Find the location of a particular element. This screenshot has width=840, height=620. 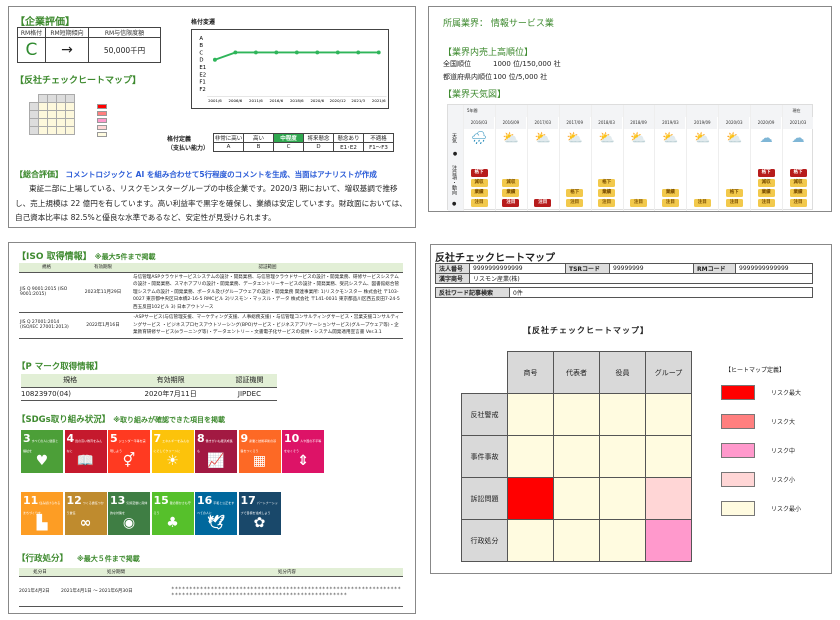

rm-table: RM格付 RM短期傾向 RM与信限度額 C → 50,000千円 is located at coordinates (89, 45).